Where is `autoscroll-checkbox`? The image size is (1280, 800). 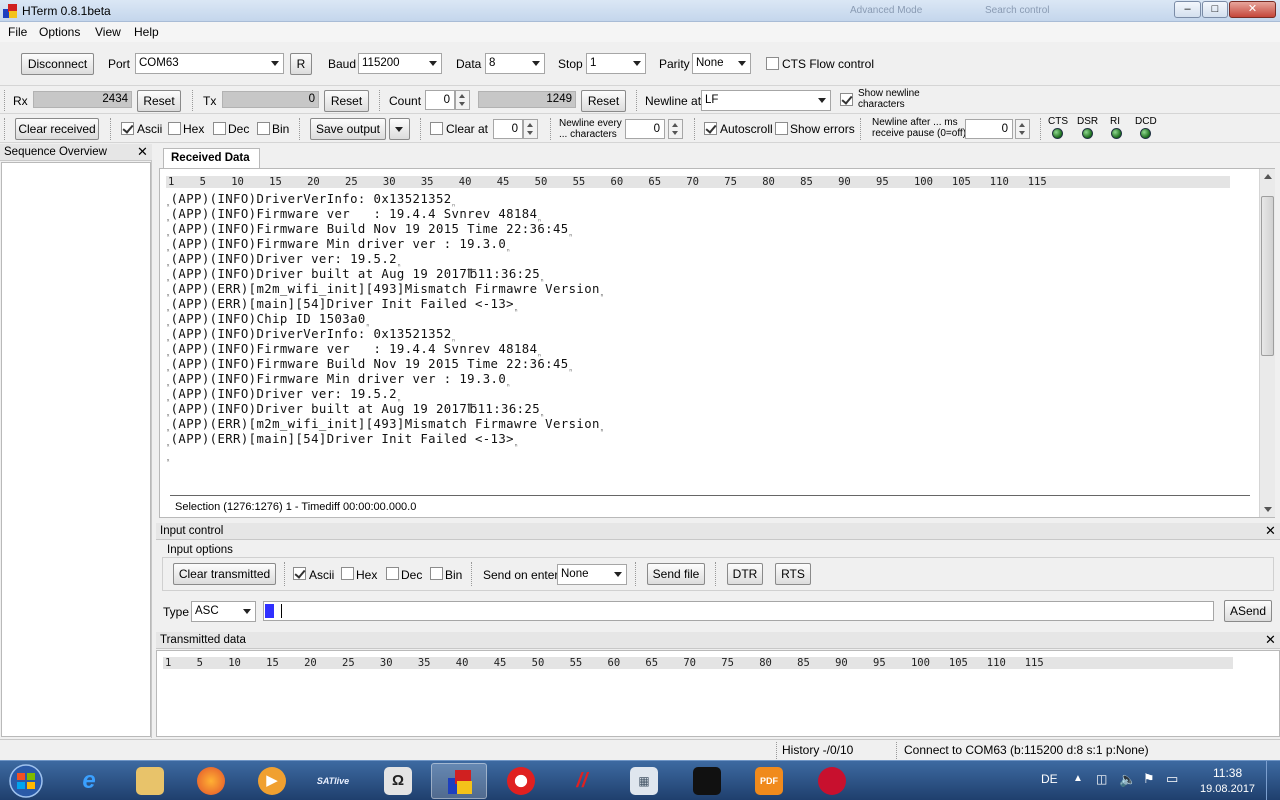
autoscroll-checkbox is located at coordinates (710, 128).